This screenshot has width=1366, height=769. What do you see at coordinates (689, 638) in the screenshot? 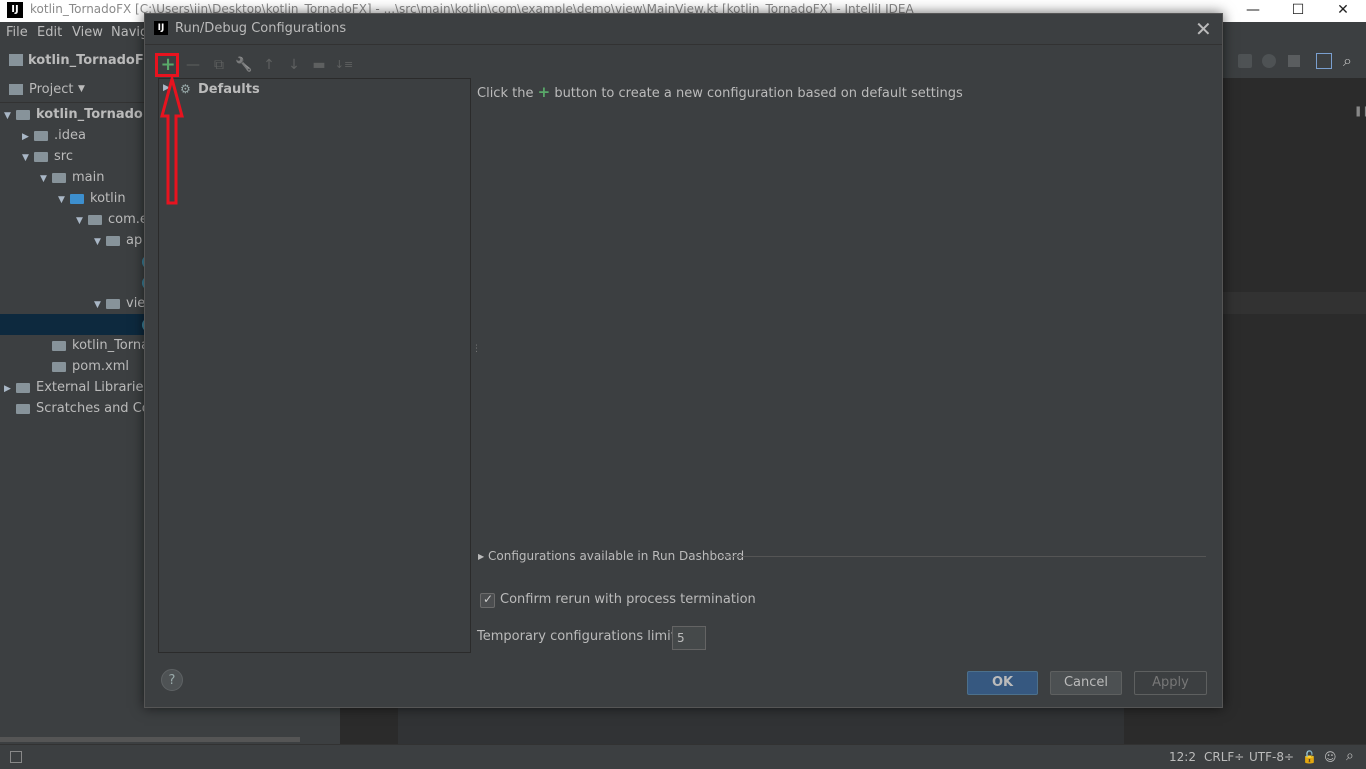
I see `temp-limit-input` at bounding box center [689, 638].